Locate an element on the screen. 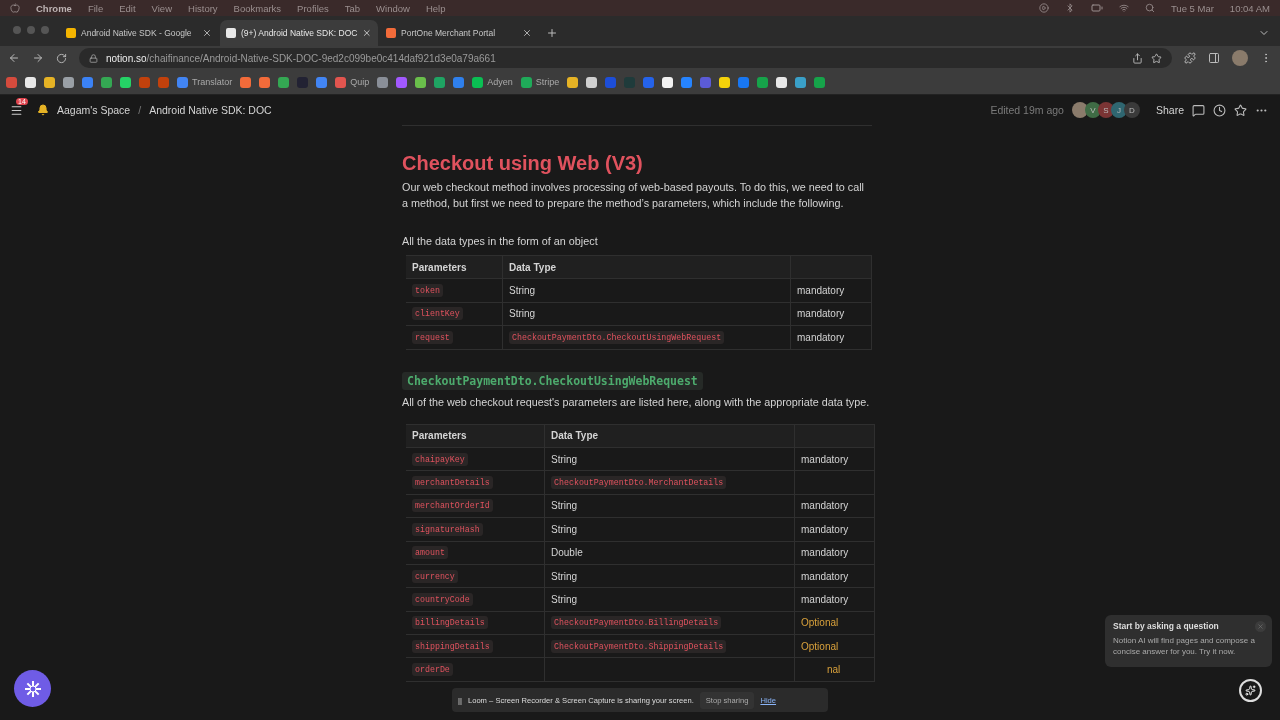 Image resolution: width=1280 pixels, height=720 pixels. user-avatar: S is located at coordinates (1105, 110).